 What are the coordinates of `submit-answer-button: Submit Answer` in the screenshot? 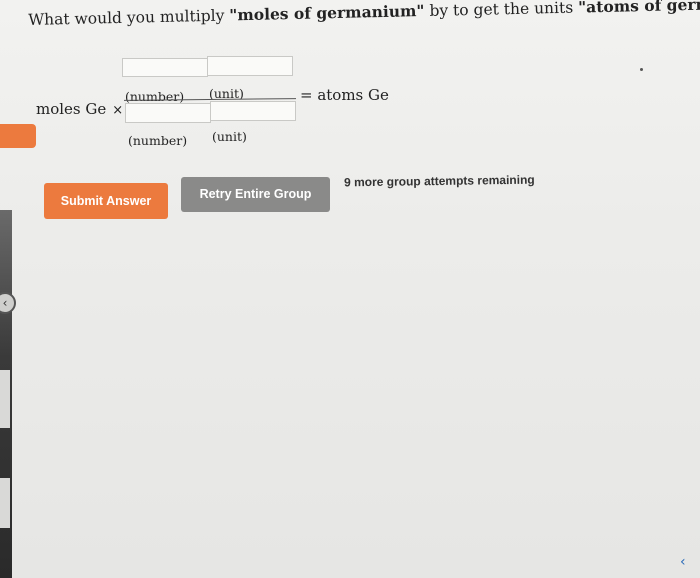 It's located at (106, 201).